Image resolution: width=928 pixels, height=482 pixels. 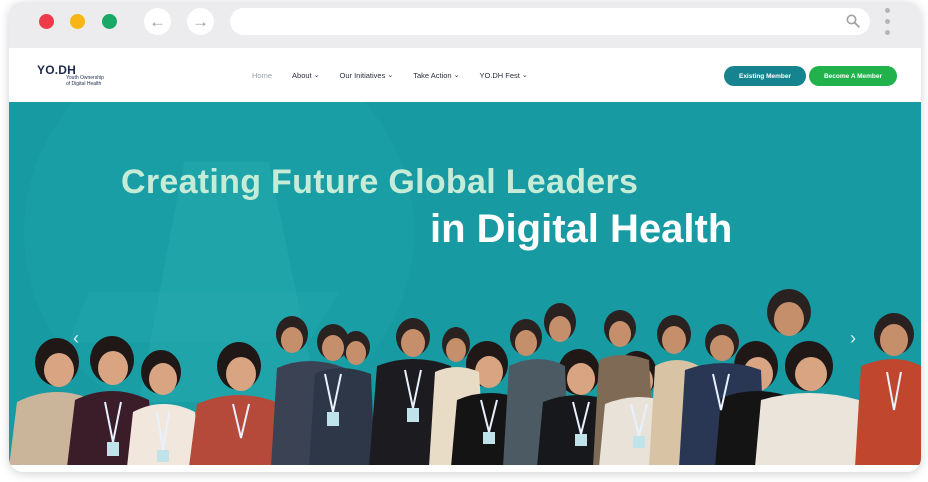 I want to click on arrow-left-icon: ←, so click(x=157, y=21).